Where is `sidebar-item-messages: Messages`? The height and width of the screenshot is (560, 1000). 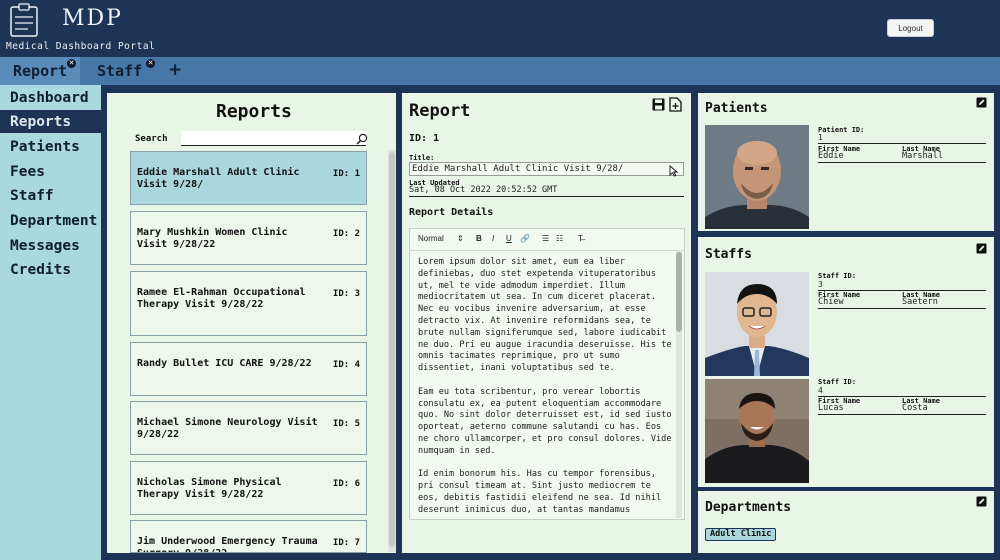
sidebar-item-messages: Messages is located at coordinates (50, 245).